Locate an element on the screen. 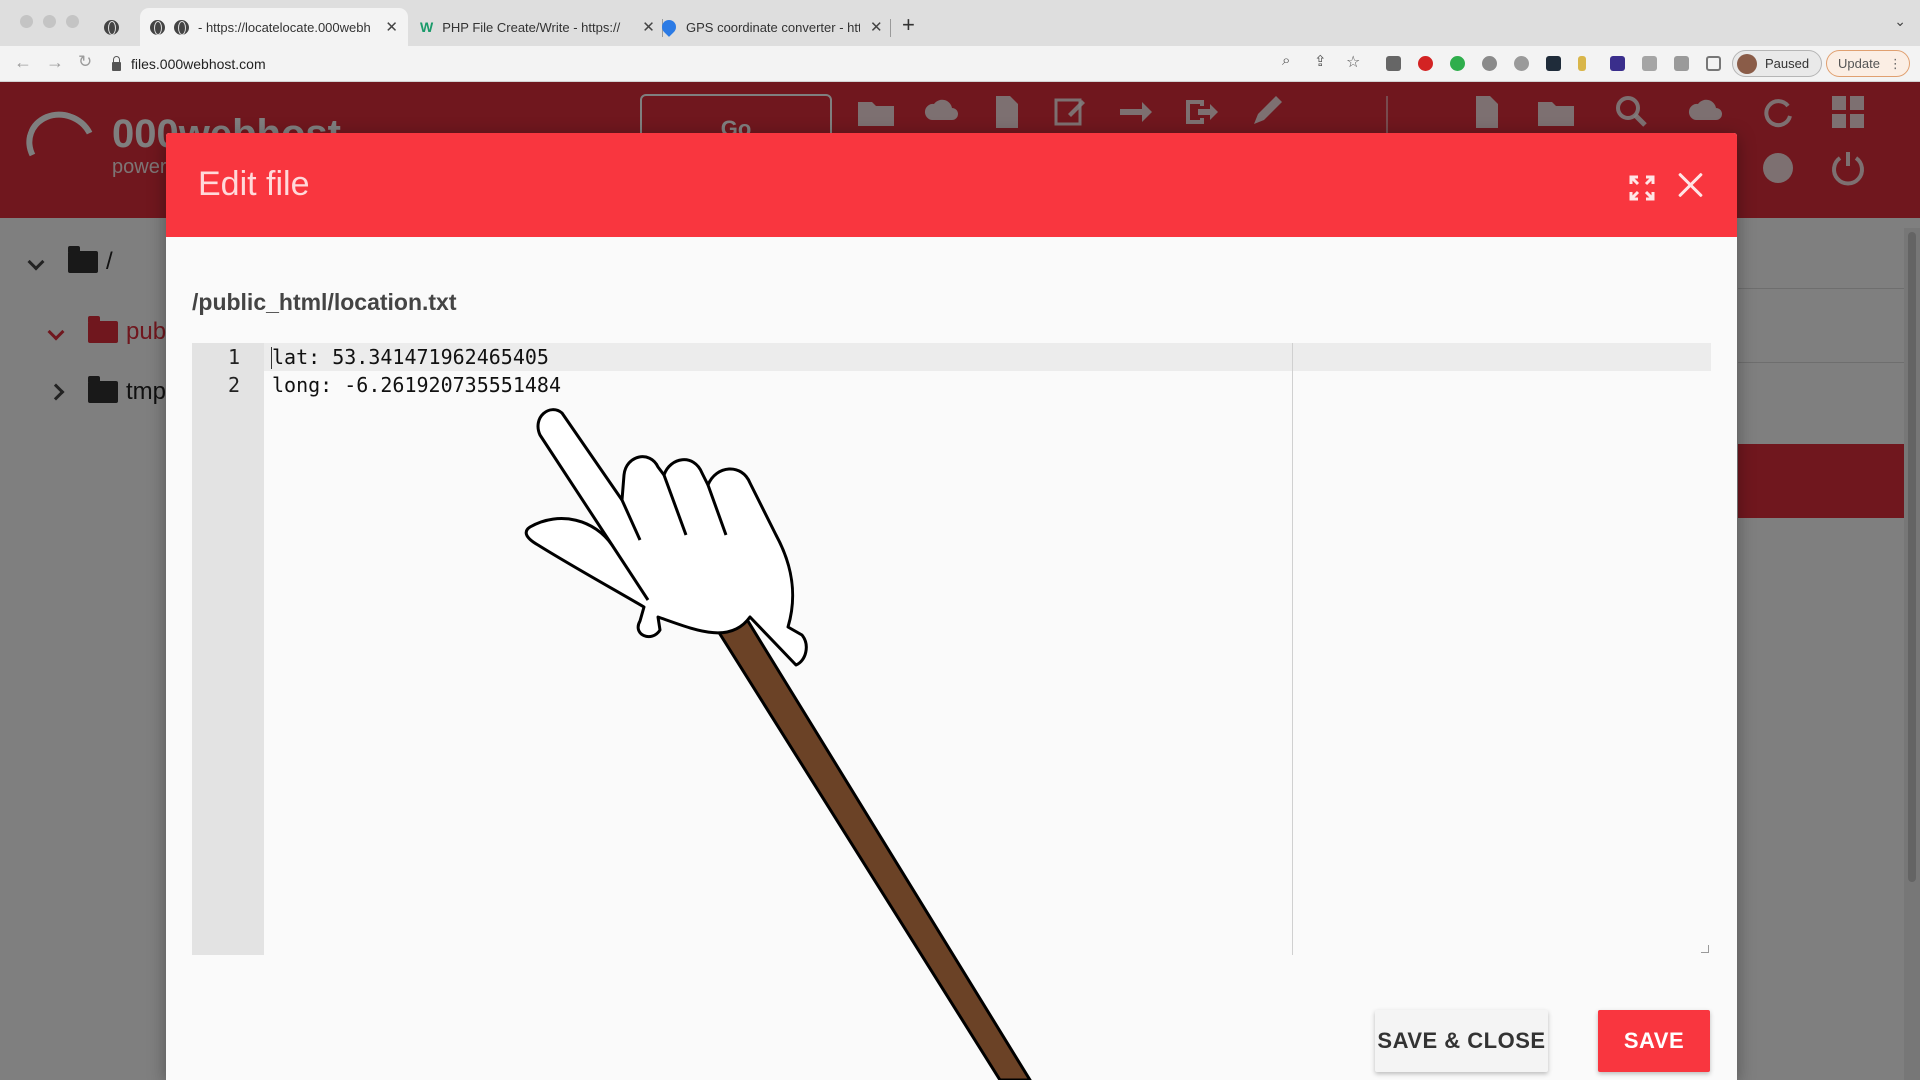  window-controls is located at coordinates (49, 21).